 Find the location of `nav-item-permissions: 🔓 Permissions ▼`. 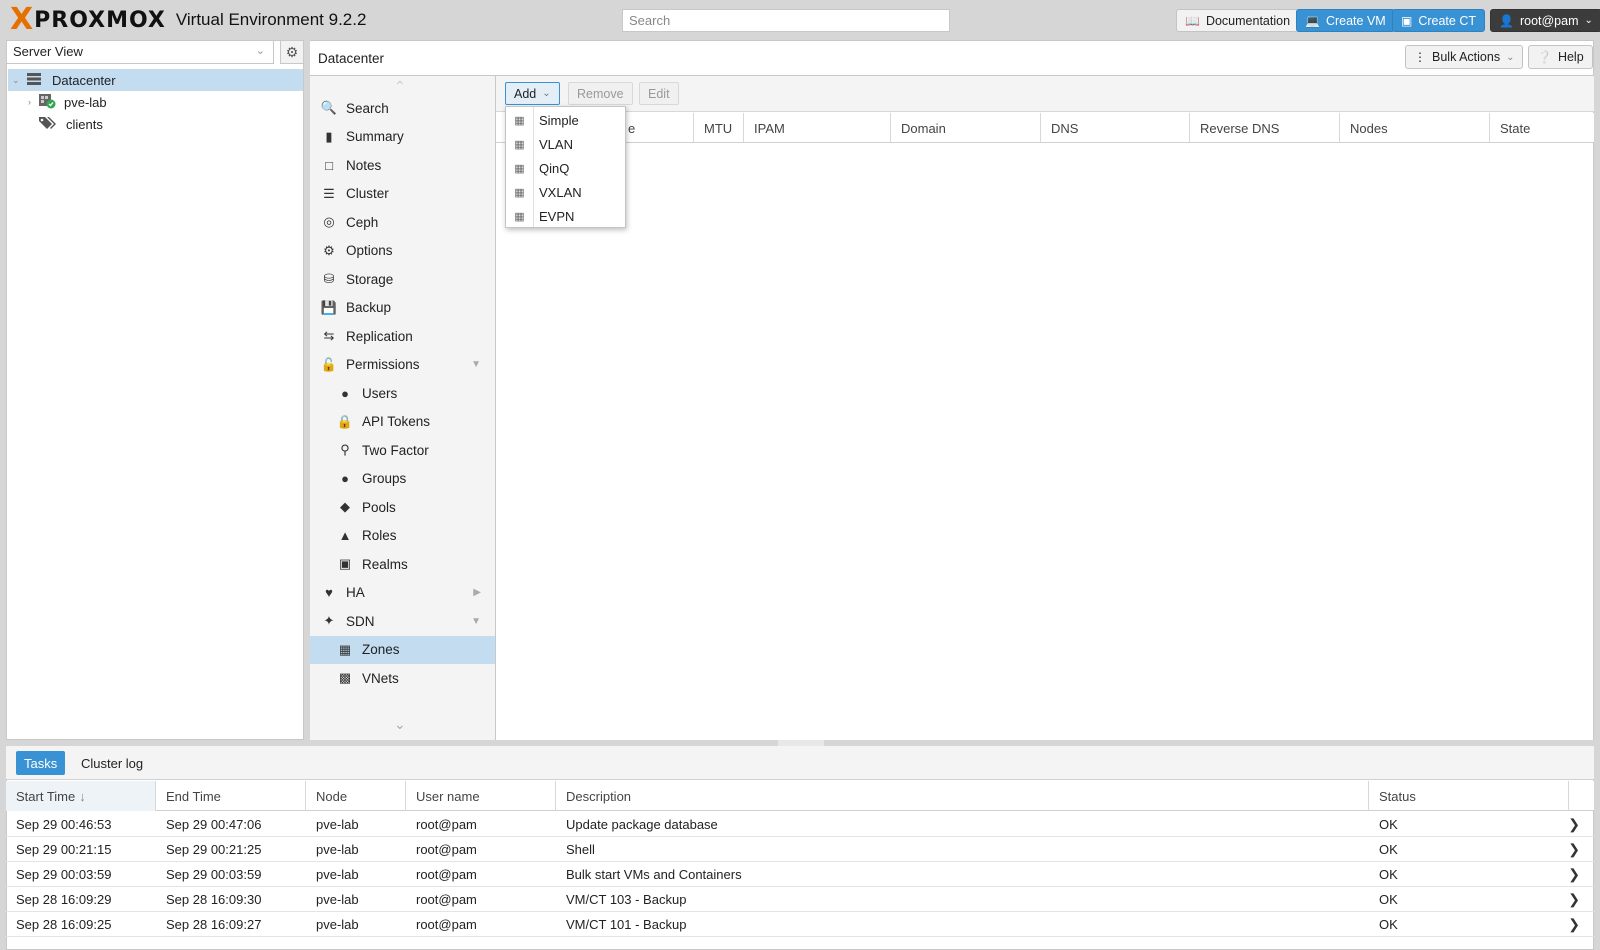

nav-item-permissions: 🔓 Permissions ▼ is located at coordinates (402, 365).